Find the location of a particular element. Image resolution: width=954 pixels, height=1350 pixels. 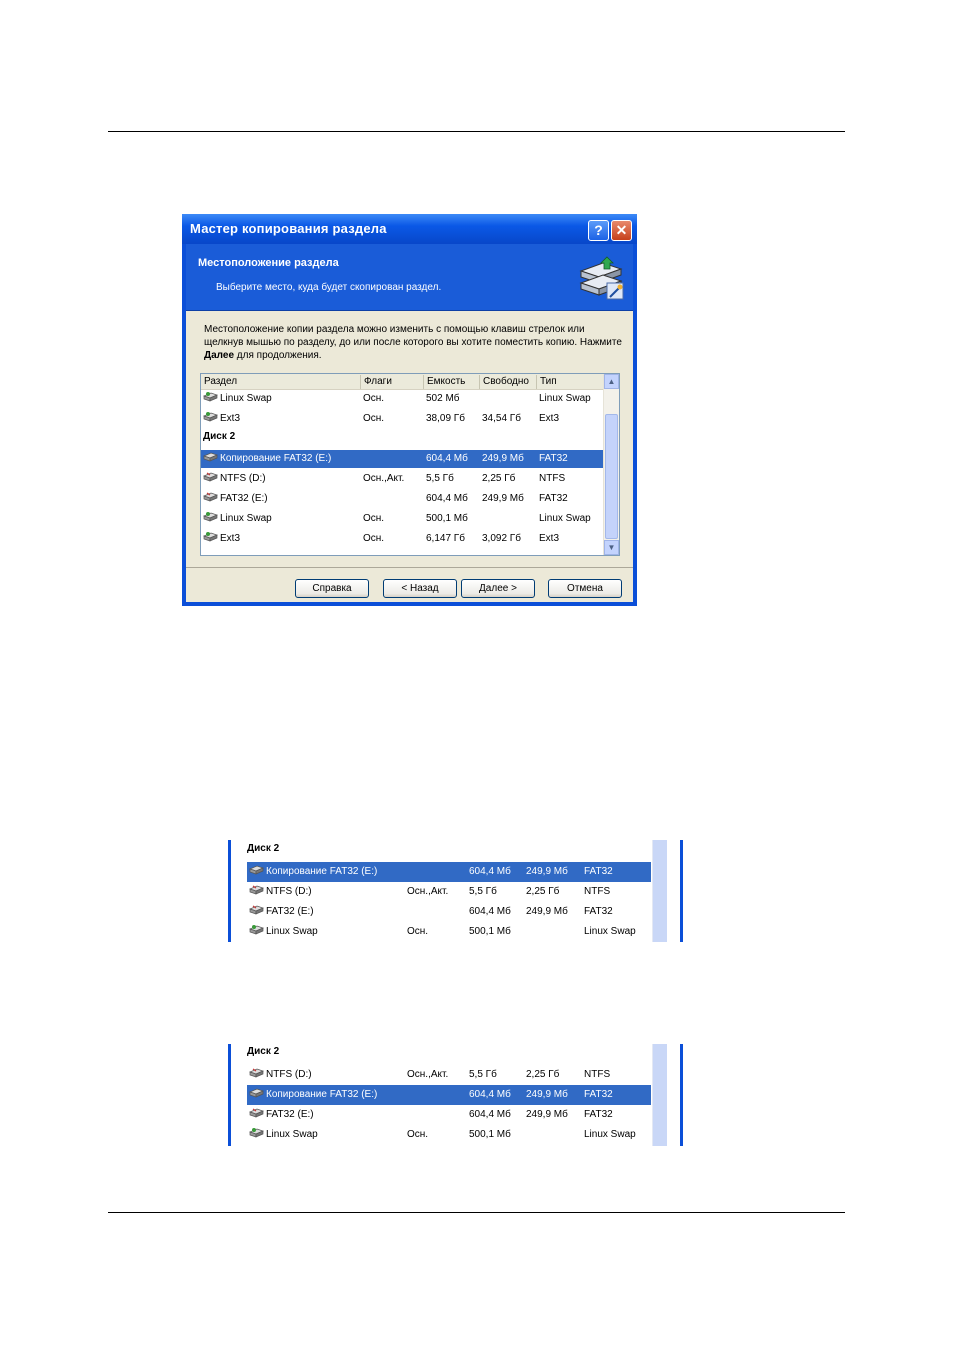

window-edge is located at coordinates (229, 891).